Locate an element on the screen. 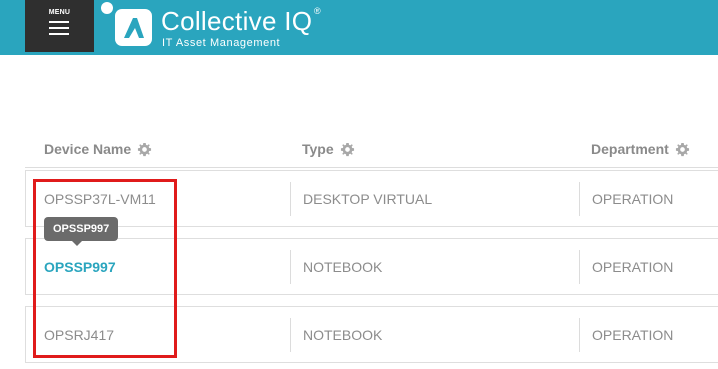 The width and height of the screenshot is (718, 369). column-header-label: Department is located at coordinates (630, 149).